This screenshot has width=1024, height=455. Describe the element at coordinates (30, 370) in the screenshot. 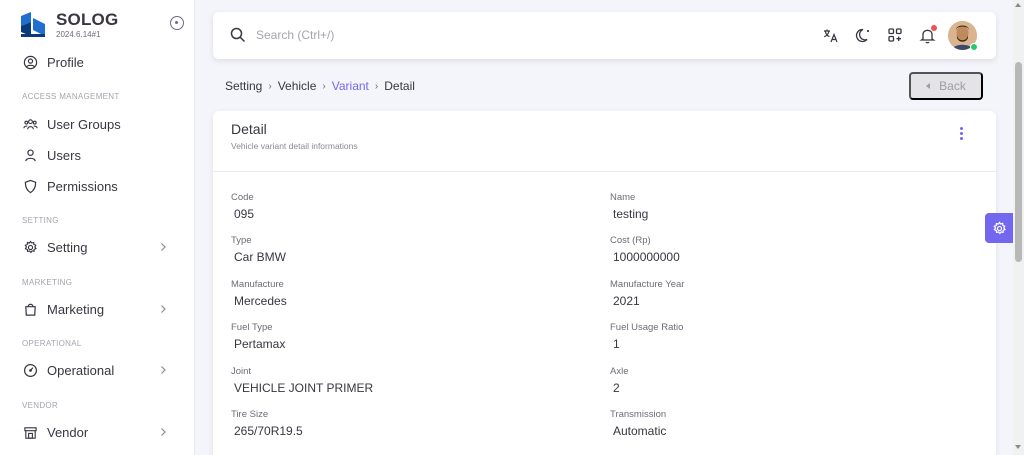

I see `gauge-icon` at that location.